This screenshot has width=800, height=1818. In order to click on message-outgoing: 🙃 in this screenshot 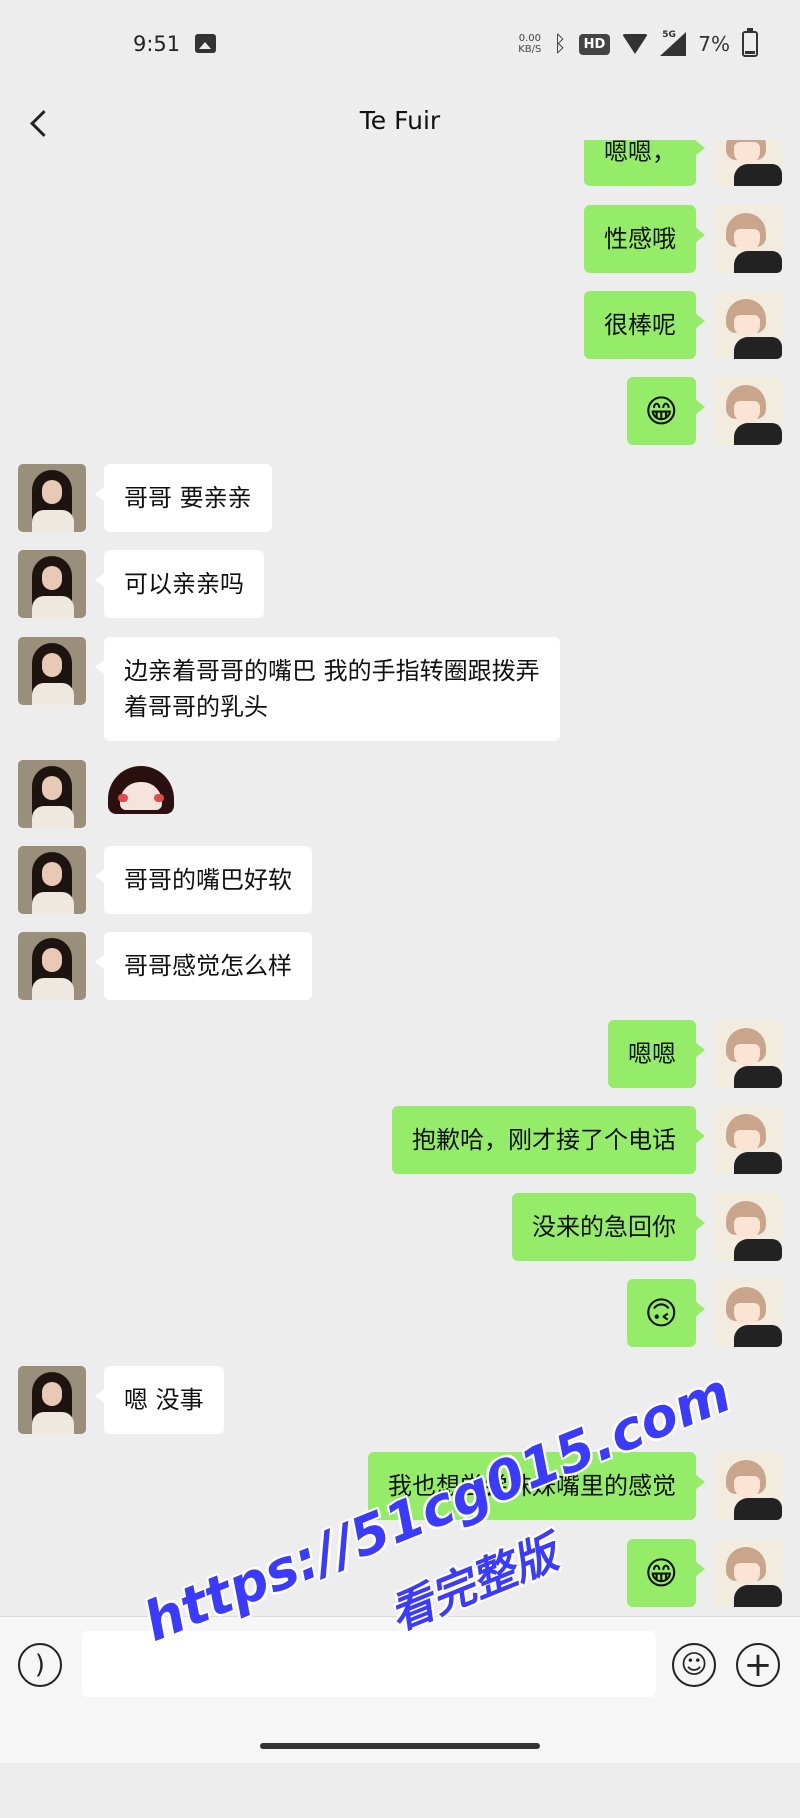, I will do `click(704, 1313)`.